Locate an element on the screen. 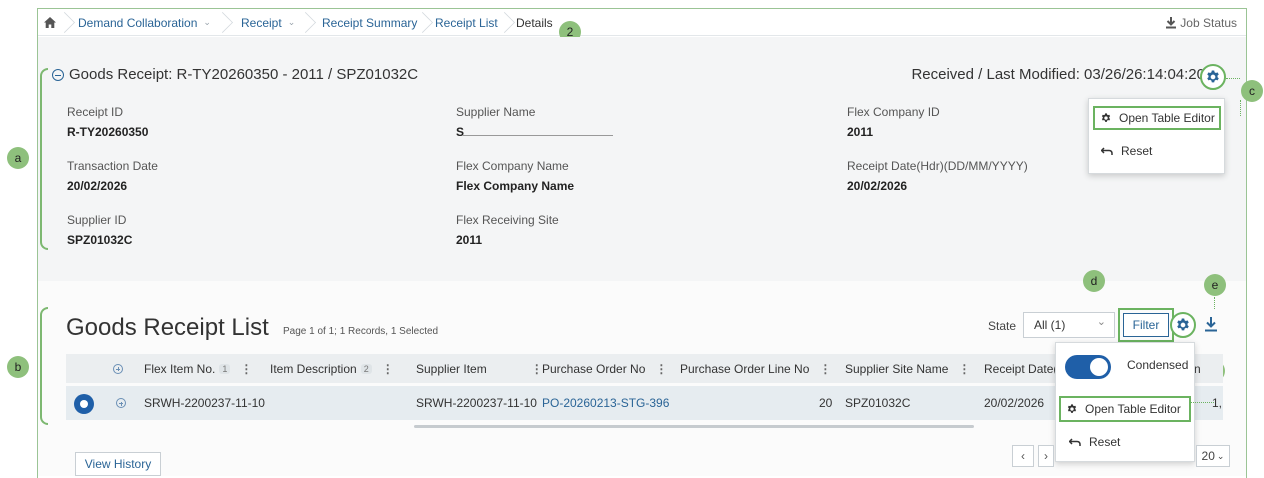 Image resolution: width=1264 pixels, height=478 pixels. breadcrumb-receipt: Receipt ⌄ is located at coordinates (268, 22).